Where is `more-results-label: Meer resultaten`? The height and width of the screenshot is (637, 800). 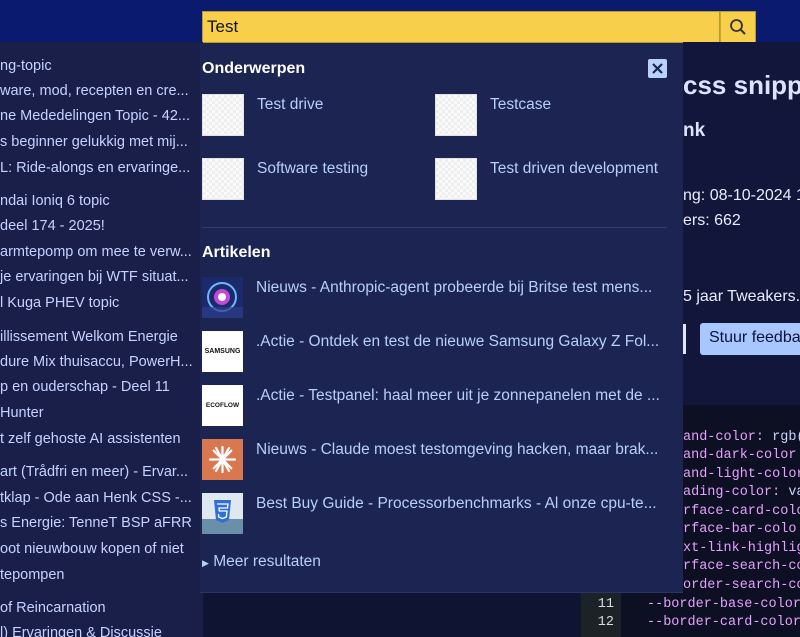 more-results-label: Meer resultaten is located at coordinates (267, 561).